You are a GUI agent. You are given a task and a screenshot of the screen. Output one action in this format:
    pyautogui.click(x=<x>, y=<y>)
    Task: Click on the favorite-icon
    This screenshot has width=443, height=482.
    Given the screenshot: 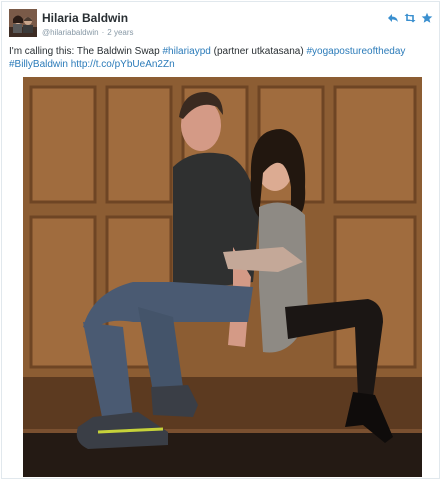 What is the action you would take?
    pyautogui.click(x=427, y=18)
    